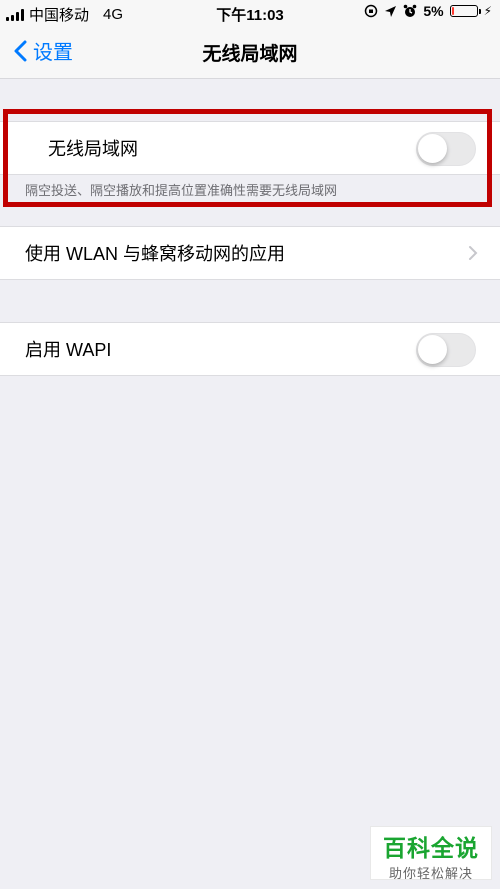  What do you see at coordinates (371, 11) in the screenshot?
I see `orientation-lock-icon` at bounding box center [371, 11].